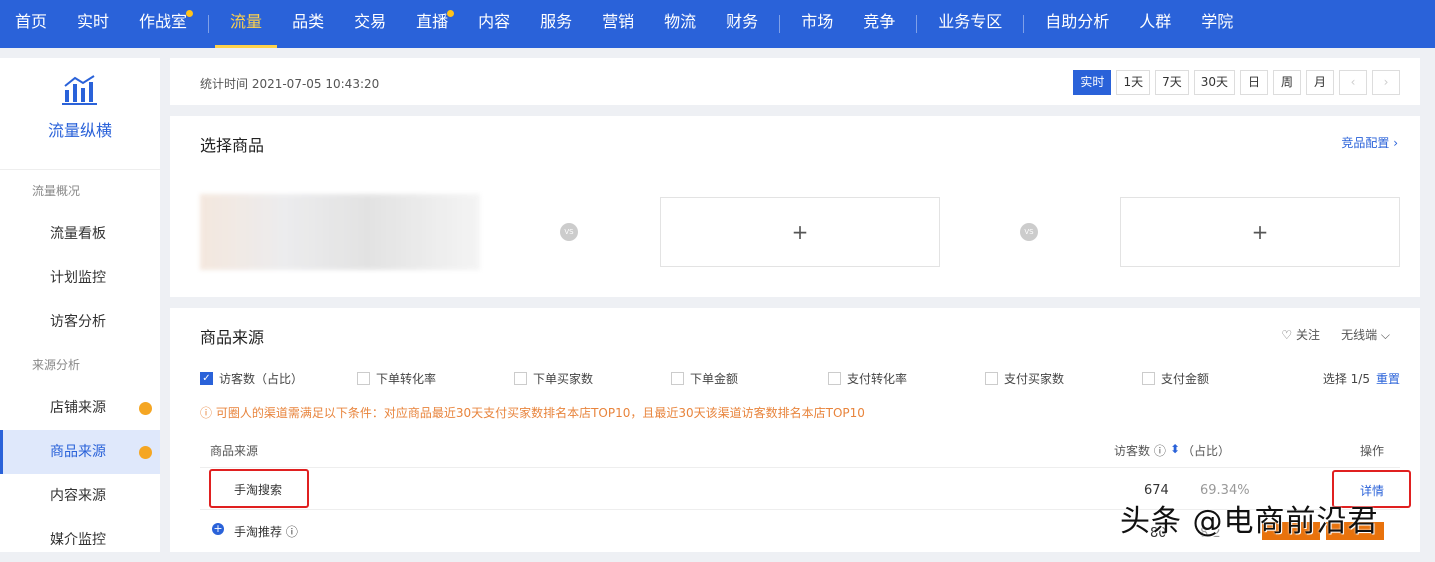 The image size is (1435, 562). Describe the element at coordinates (1365, 334) in the screenshot. I see `device-dropdown: 无线端 ⌵` at that location.